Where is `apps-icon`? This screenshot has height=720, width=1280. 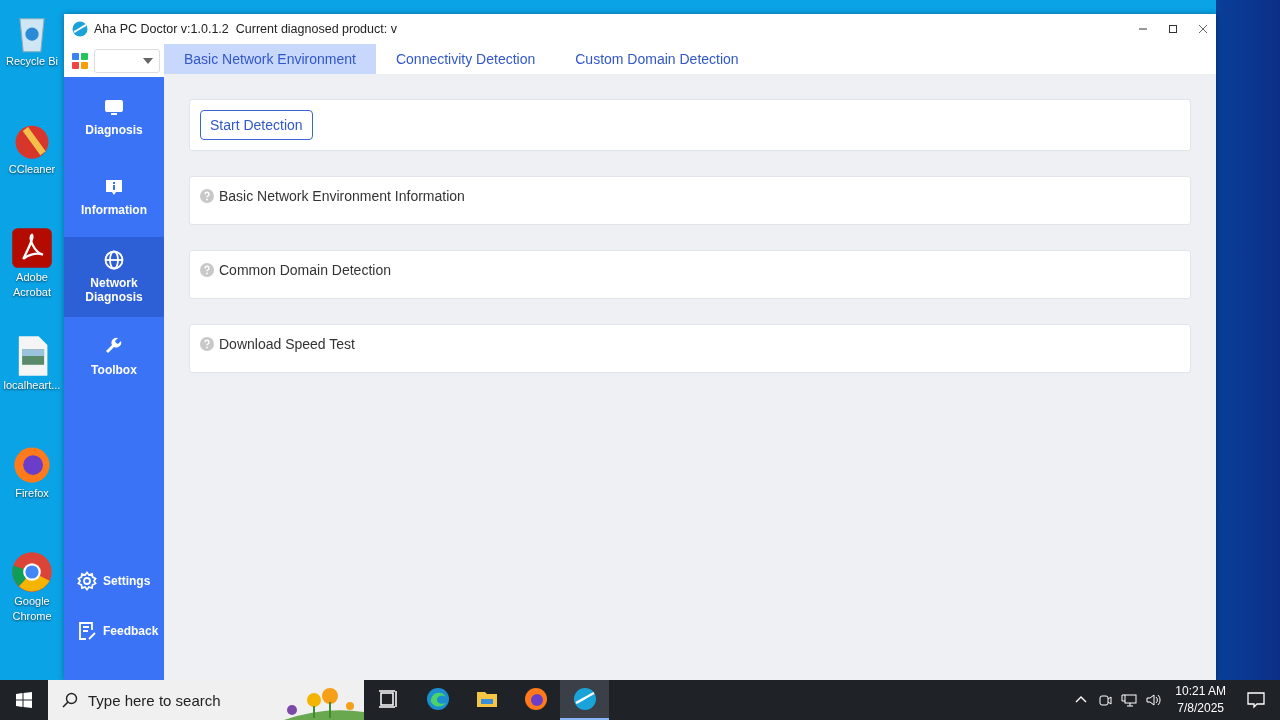 apps-icon is located at coordinates (80, 60).